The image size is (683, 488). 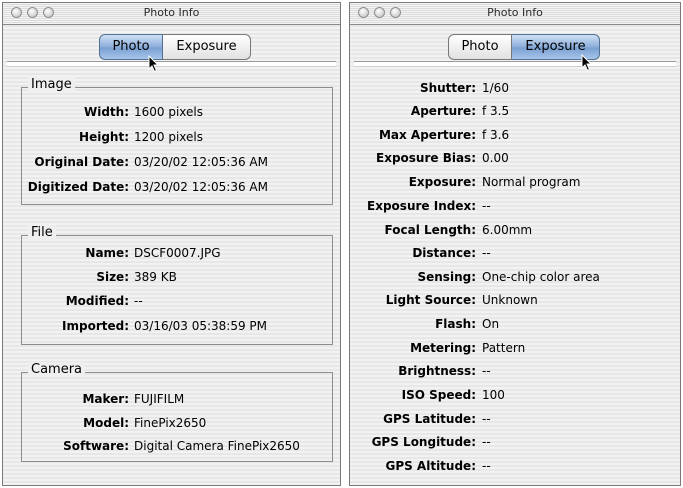 I want to click on field-label: GPS Altitude:, so click(x=430, y=466).